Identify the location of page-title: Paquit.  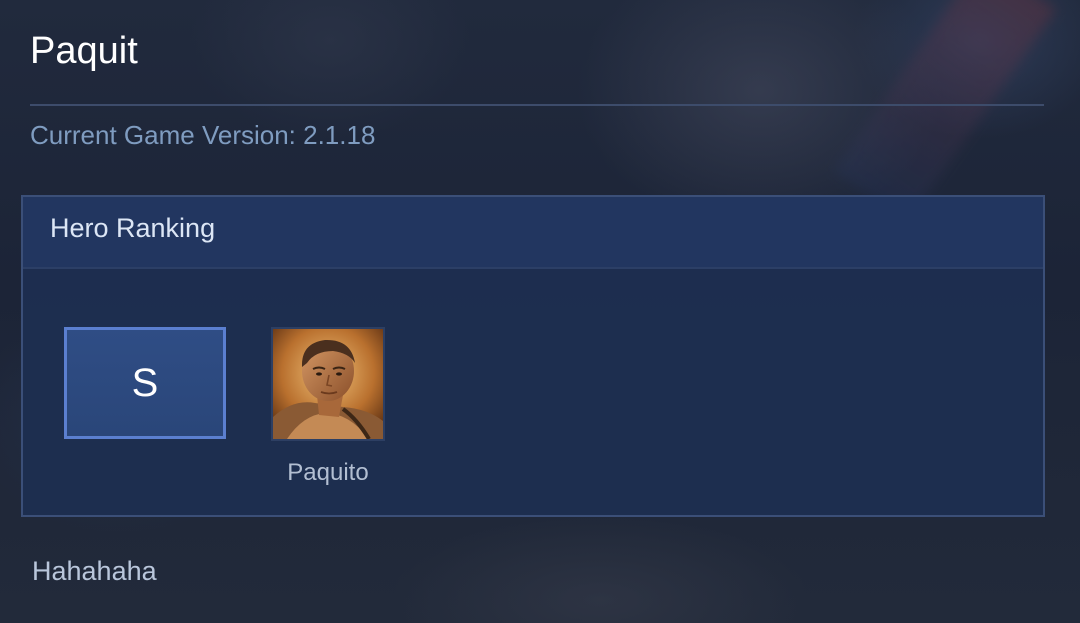
(84, 51).